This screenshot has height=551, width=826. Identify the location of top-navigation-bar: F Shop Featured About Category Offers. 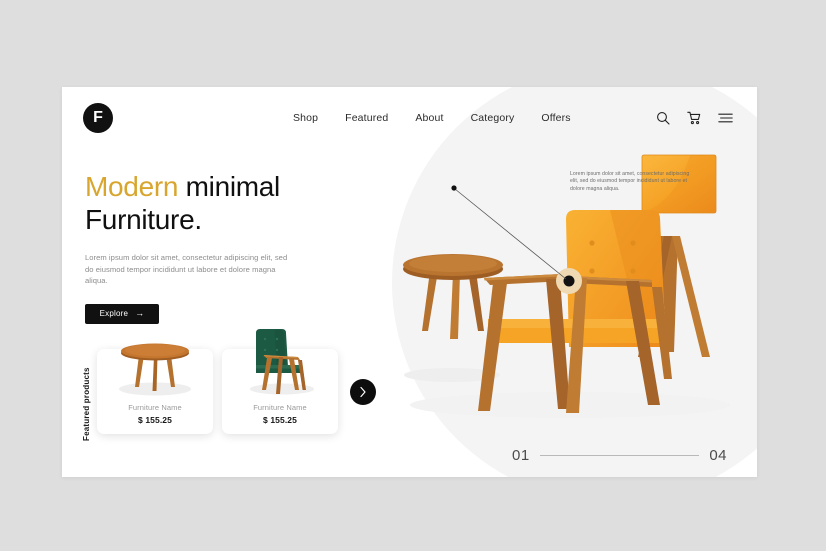
(409, 118).